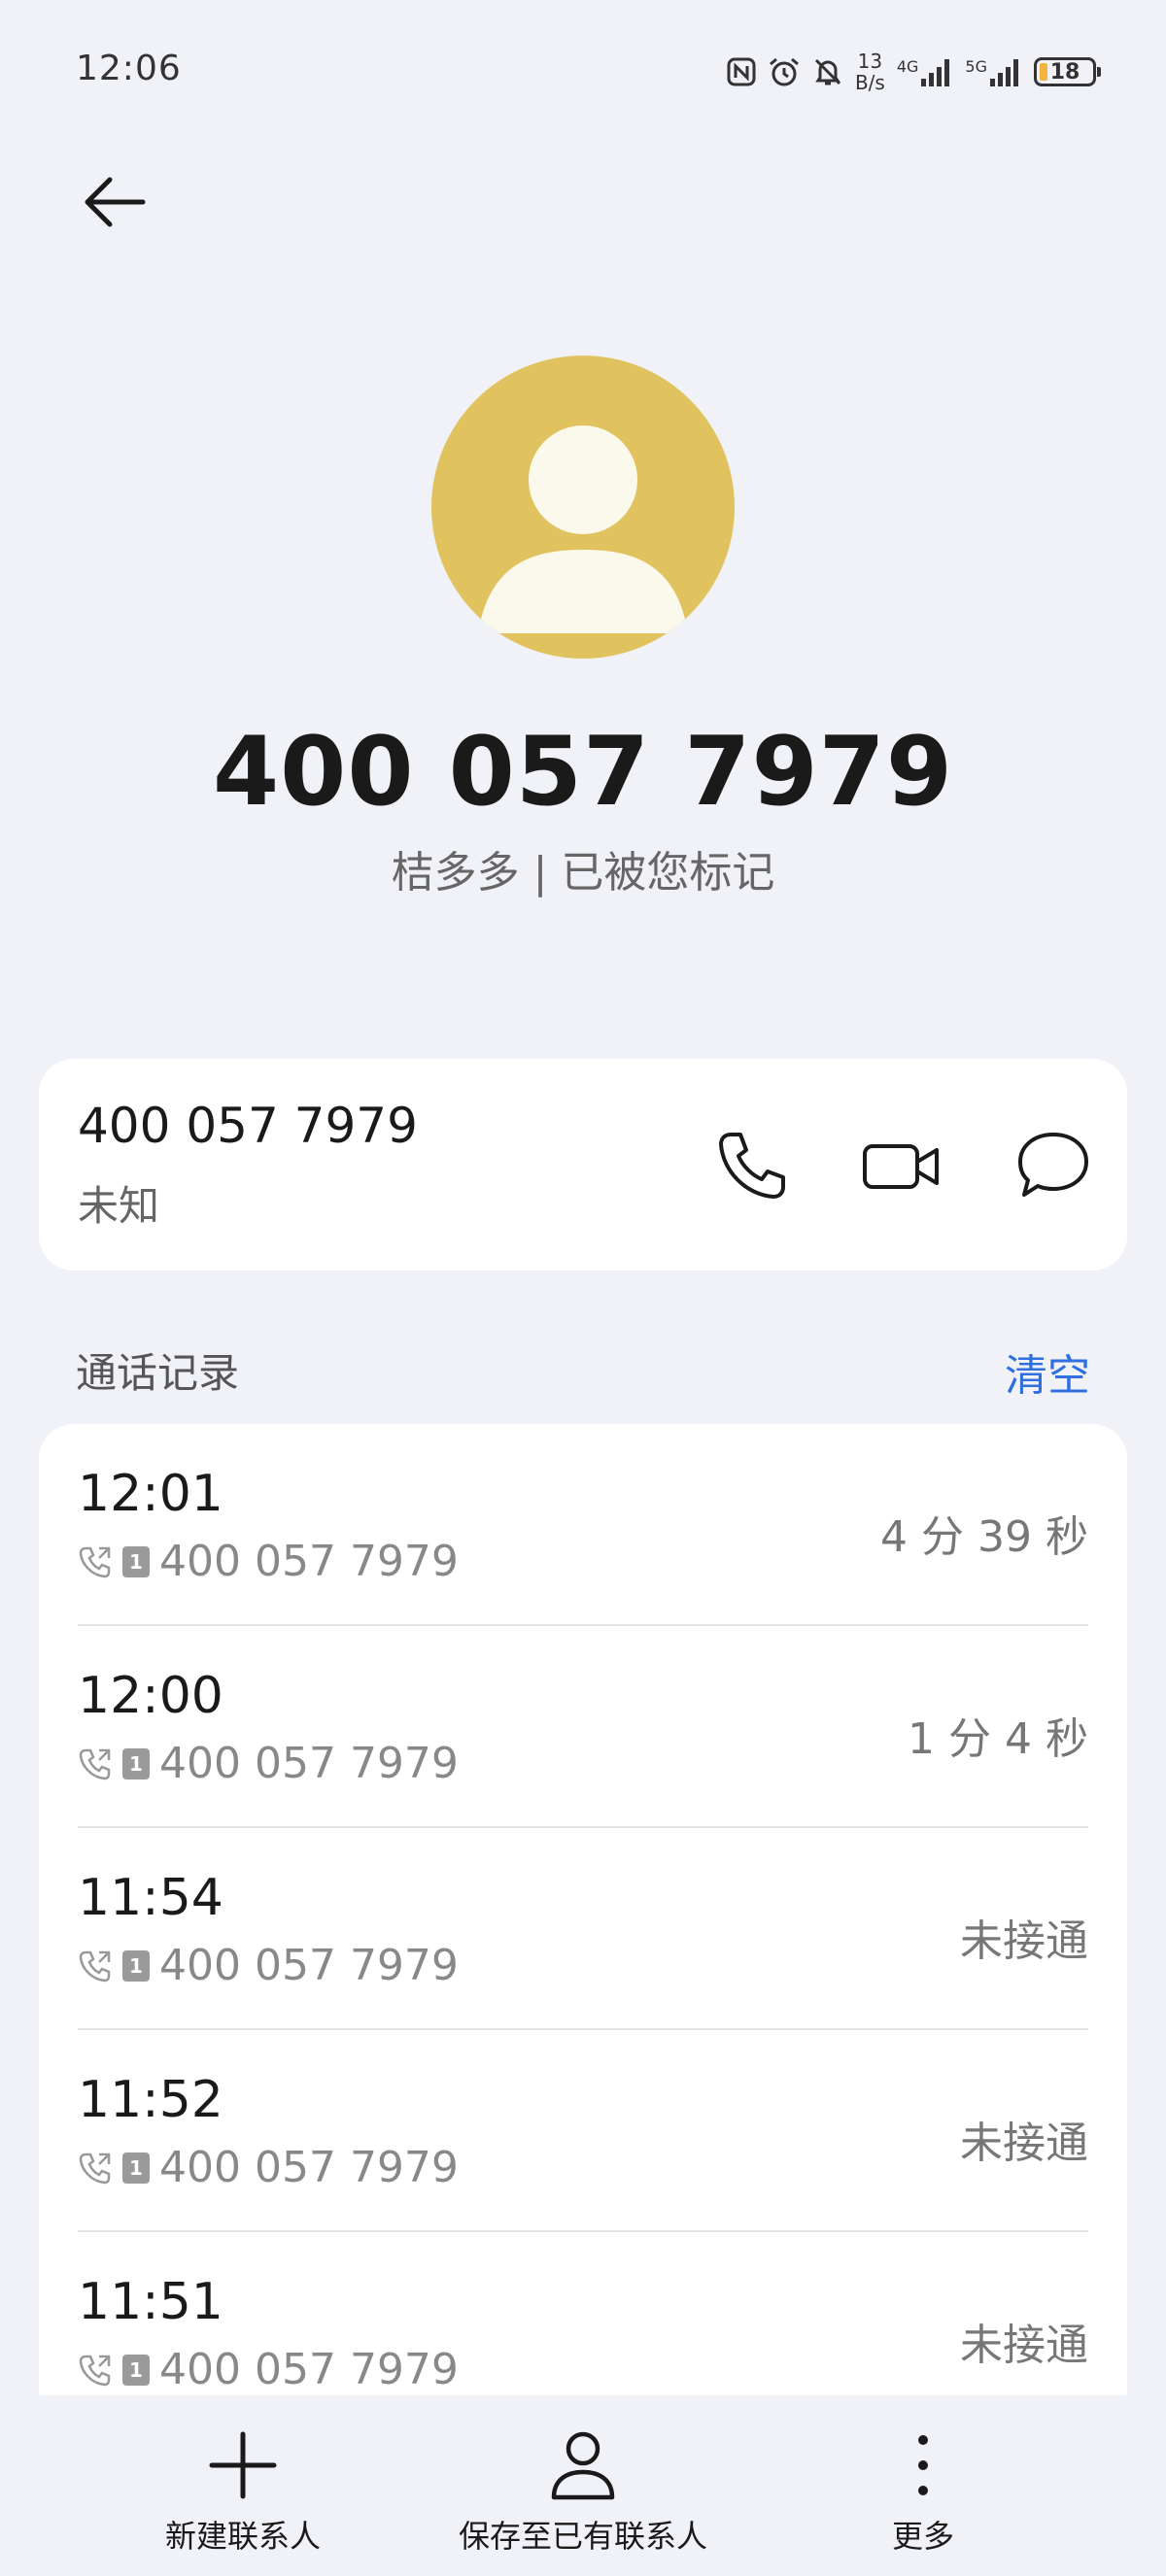  I want to click on speed-unit: B/s, so click(869, 82).